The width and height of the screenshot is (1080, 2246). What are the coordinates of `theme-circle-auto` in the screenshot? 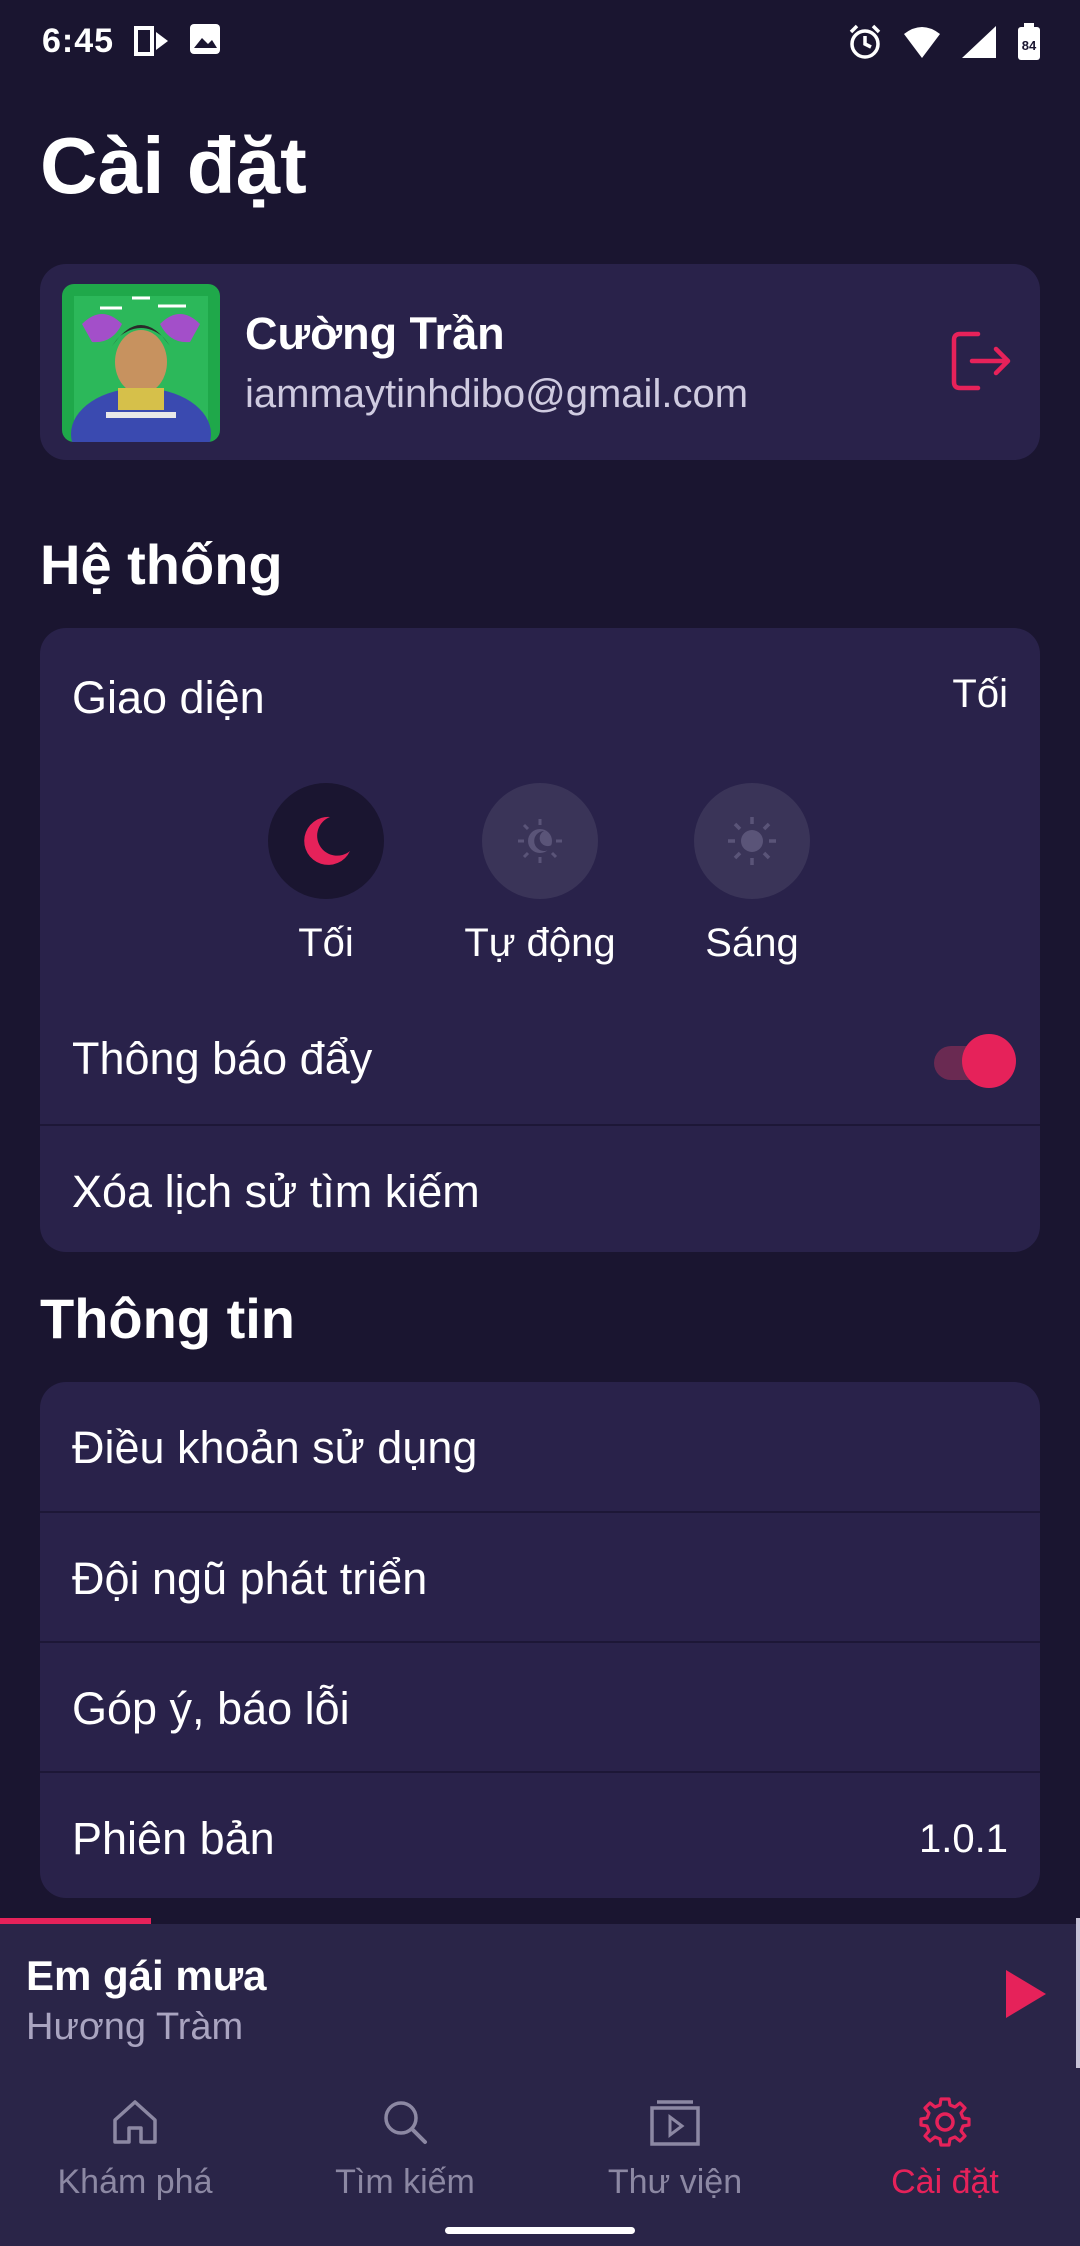 It's located at (540, 841).